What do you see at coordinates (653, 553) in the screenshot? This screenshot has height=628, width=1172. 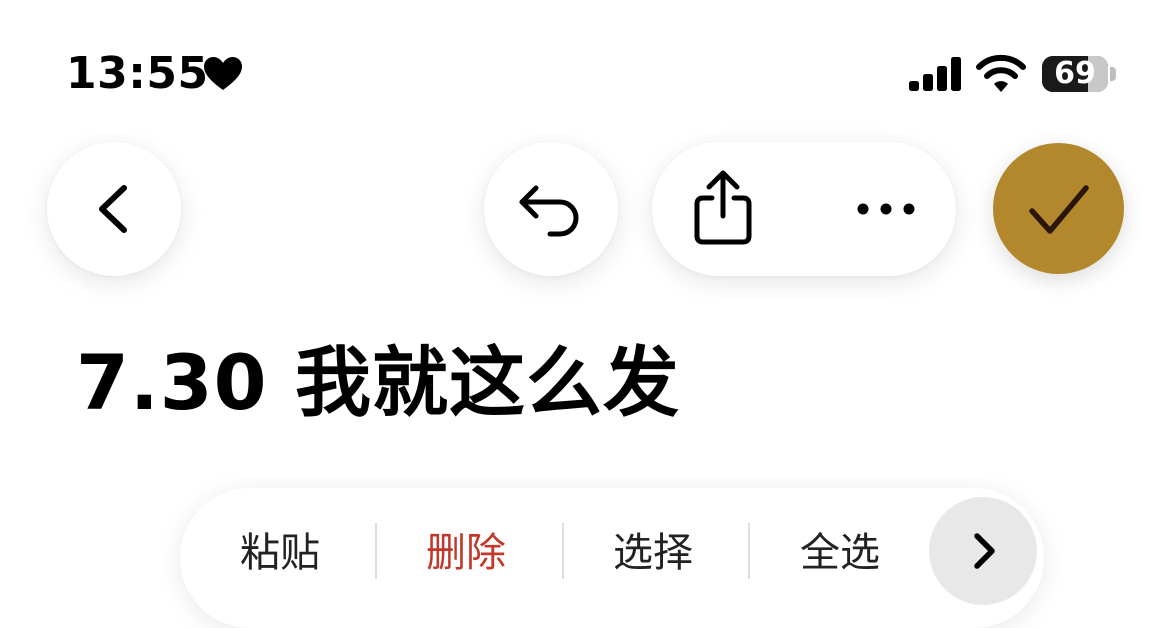 I see `menu-item-select: 选择` at bounding box center [653, 553].